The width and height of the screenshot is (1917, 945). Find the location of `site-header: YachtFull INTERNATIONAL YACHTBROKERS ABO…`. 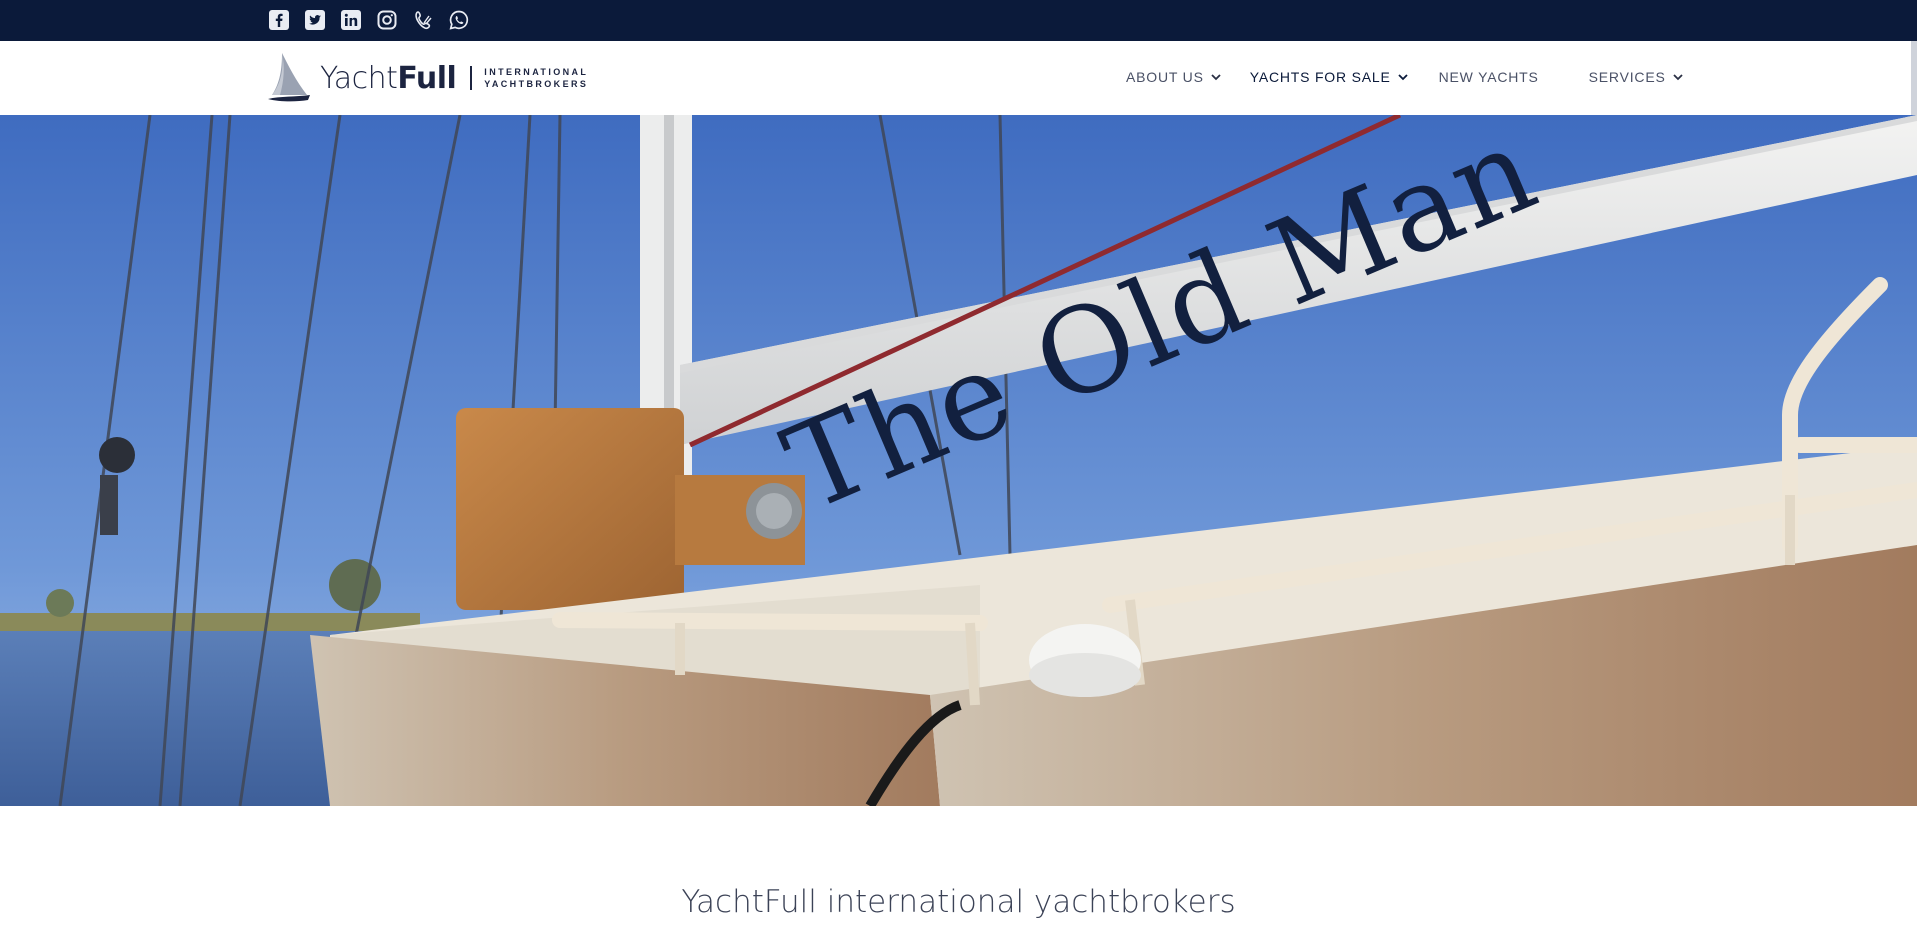

site-header: YachtFull INTERNATIONAL YACHTBROKERS ABO… is located at coordinates (958, 78).